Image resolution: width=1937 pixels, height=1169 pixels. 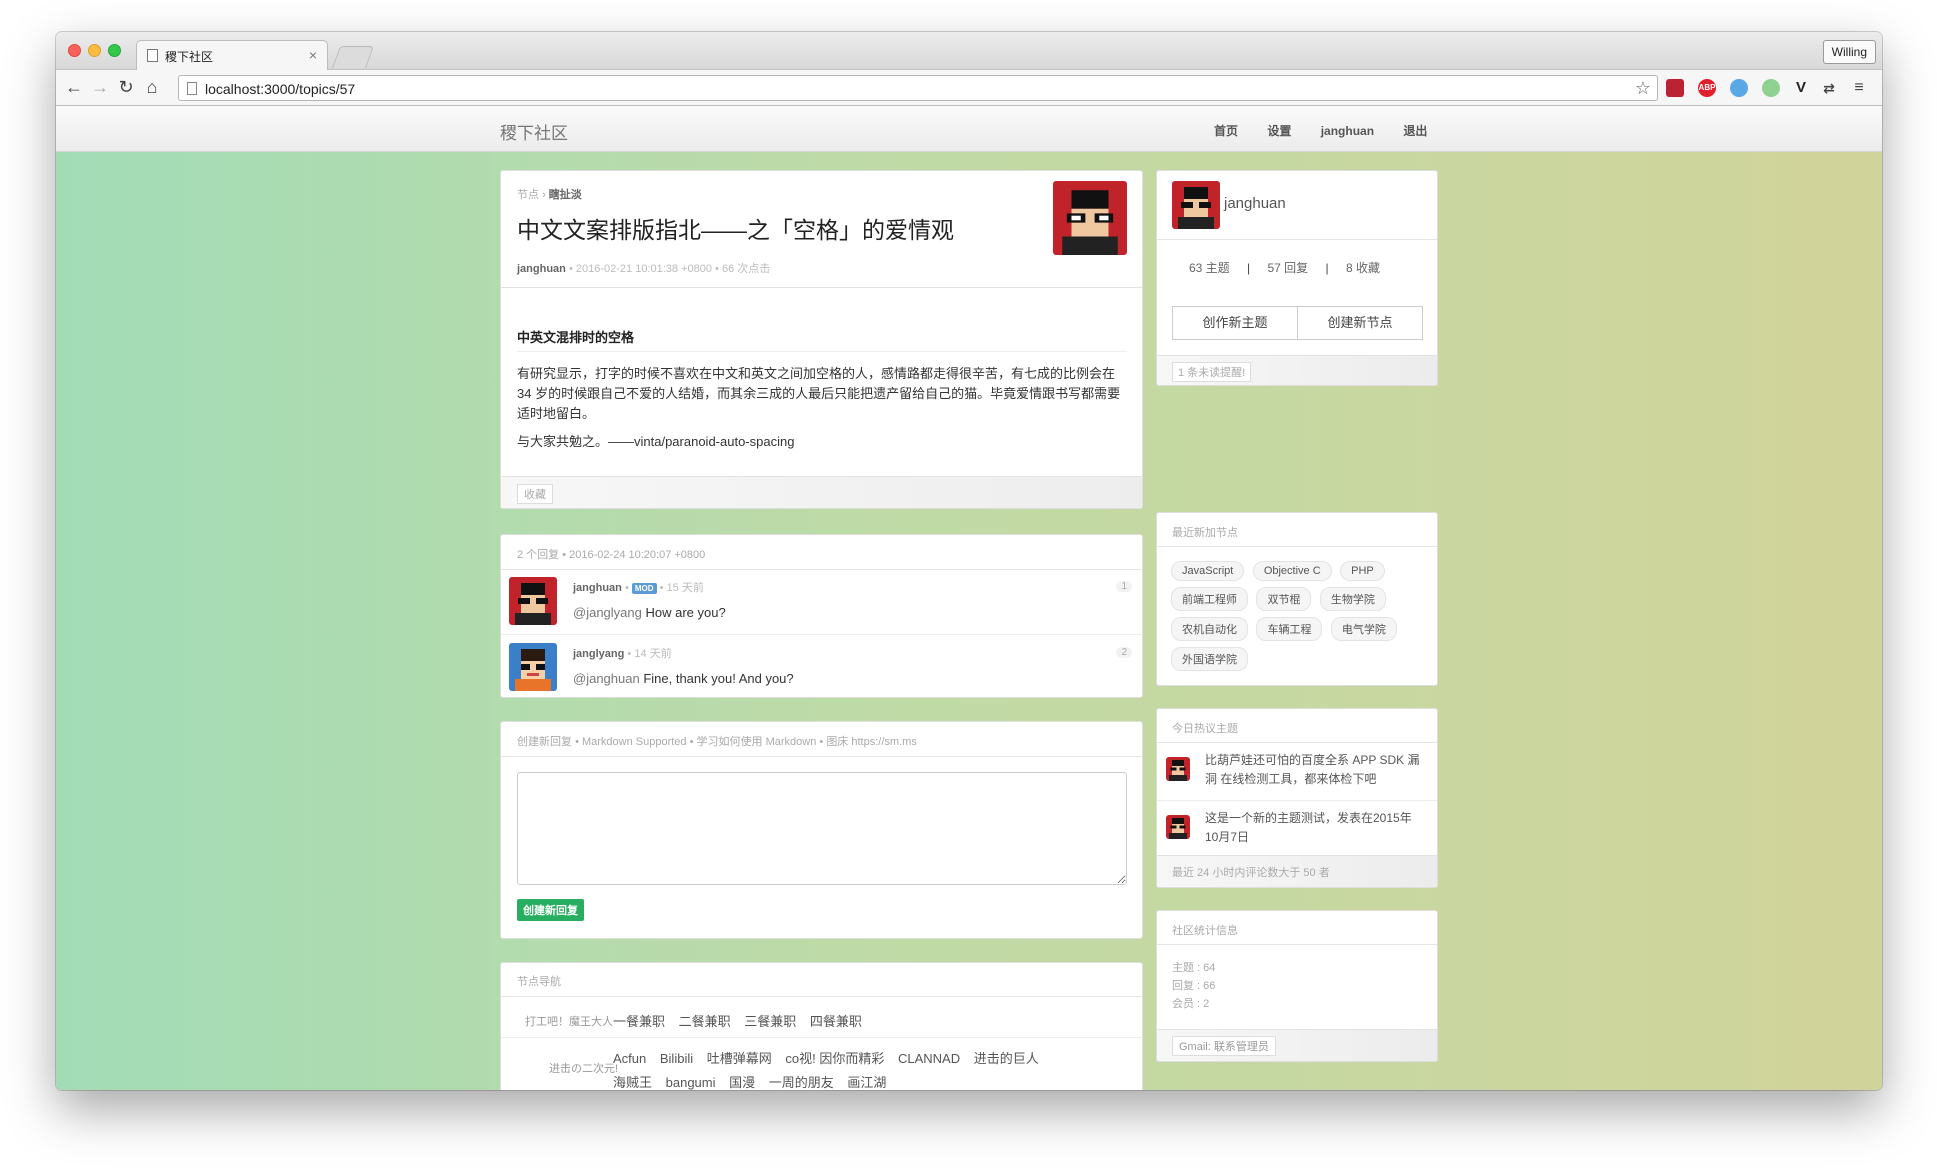 What do you see at coordinates (152, 87) in the screenshot?
I see `home-icon: ⌂` at bounding box center [152, 87].